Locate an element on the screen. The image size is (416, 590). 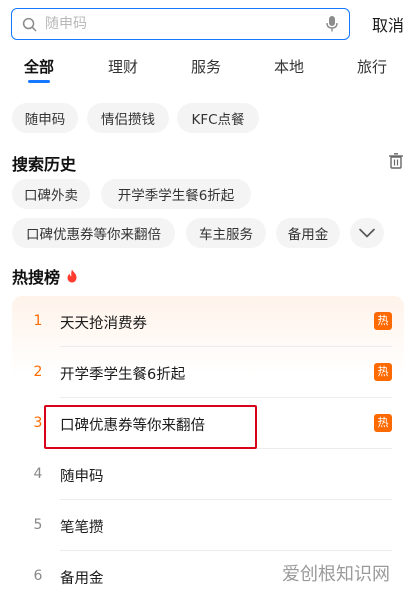
active-tab-indicator is located at coordinates (39, 81).